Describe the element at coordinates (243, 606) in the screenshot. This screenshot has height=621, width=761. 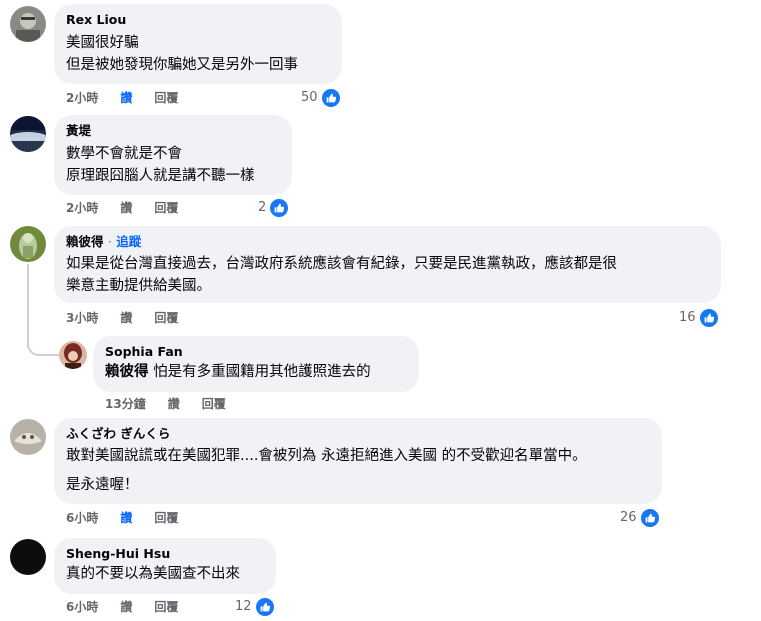
I see `like-count: 12` at that location.